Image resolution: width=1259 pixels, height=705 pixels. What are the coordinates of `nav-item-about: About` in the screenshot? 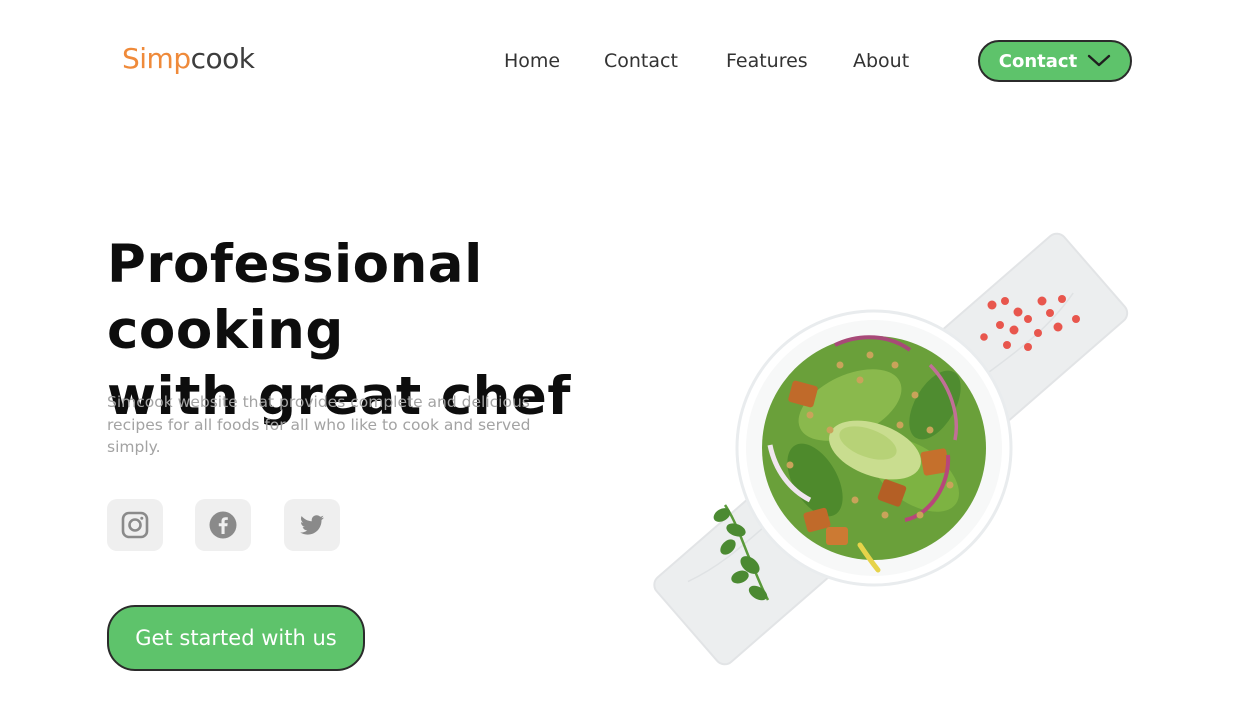 It's located at (881, 61).